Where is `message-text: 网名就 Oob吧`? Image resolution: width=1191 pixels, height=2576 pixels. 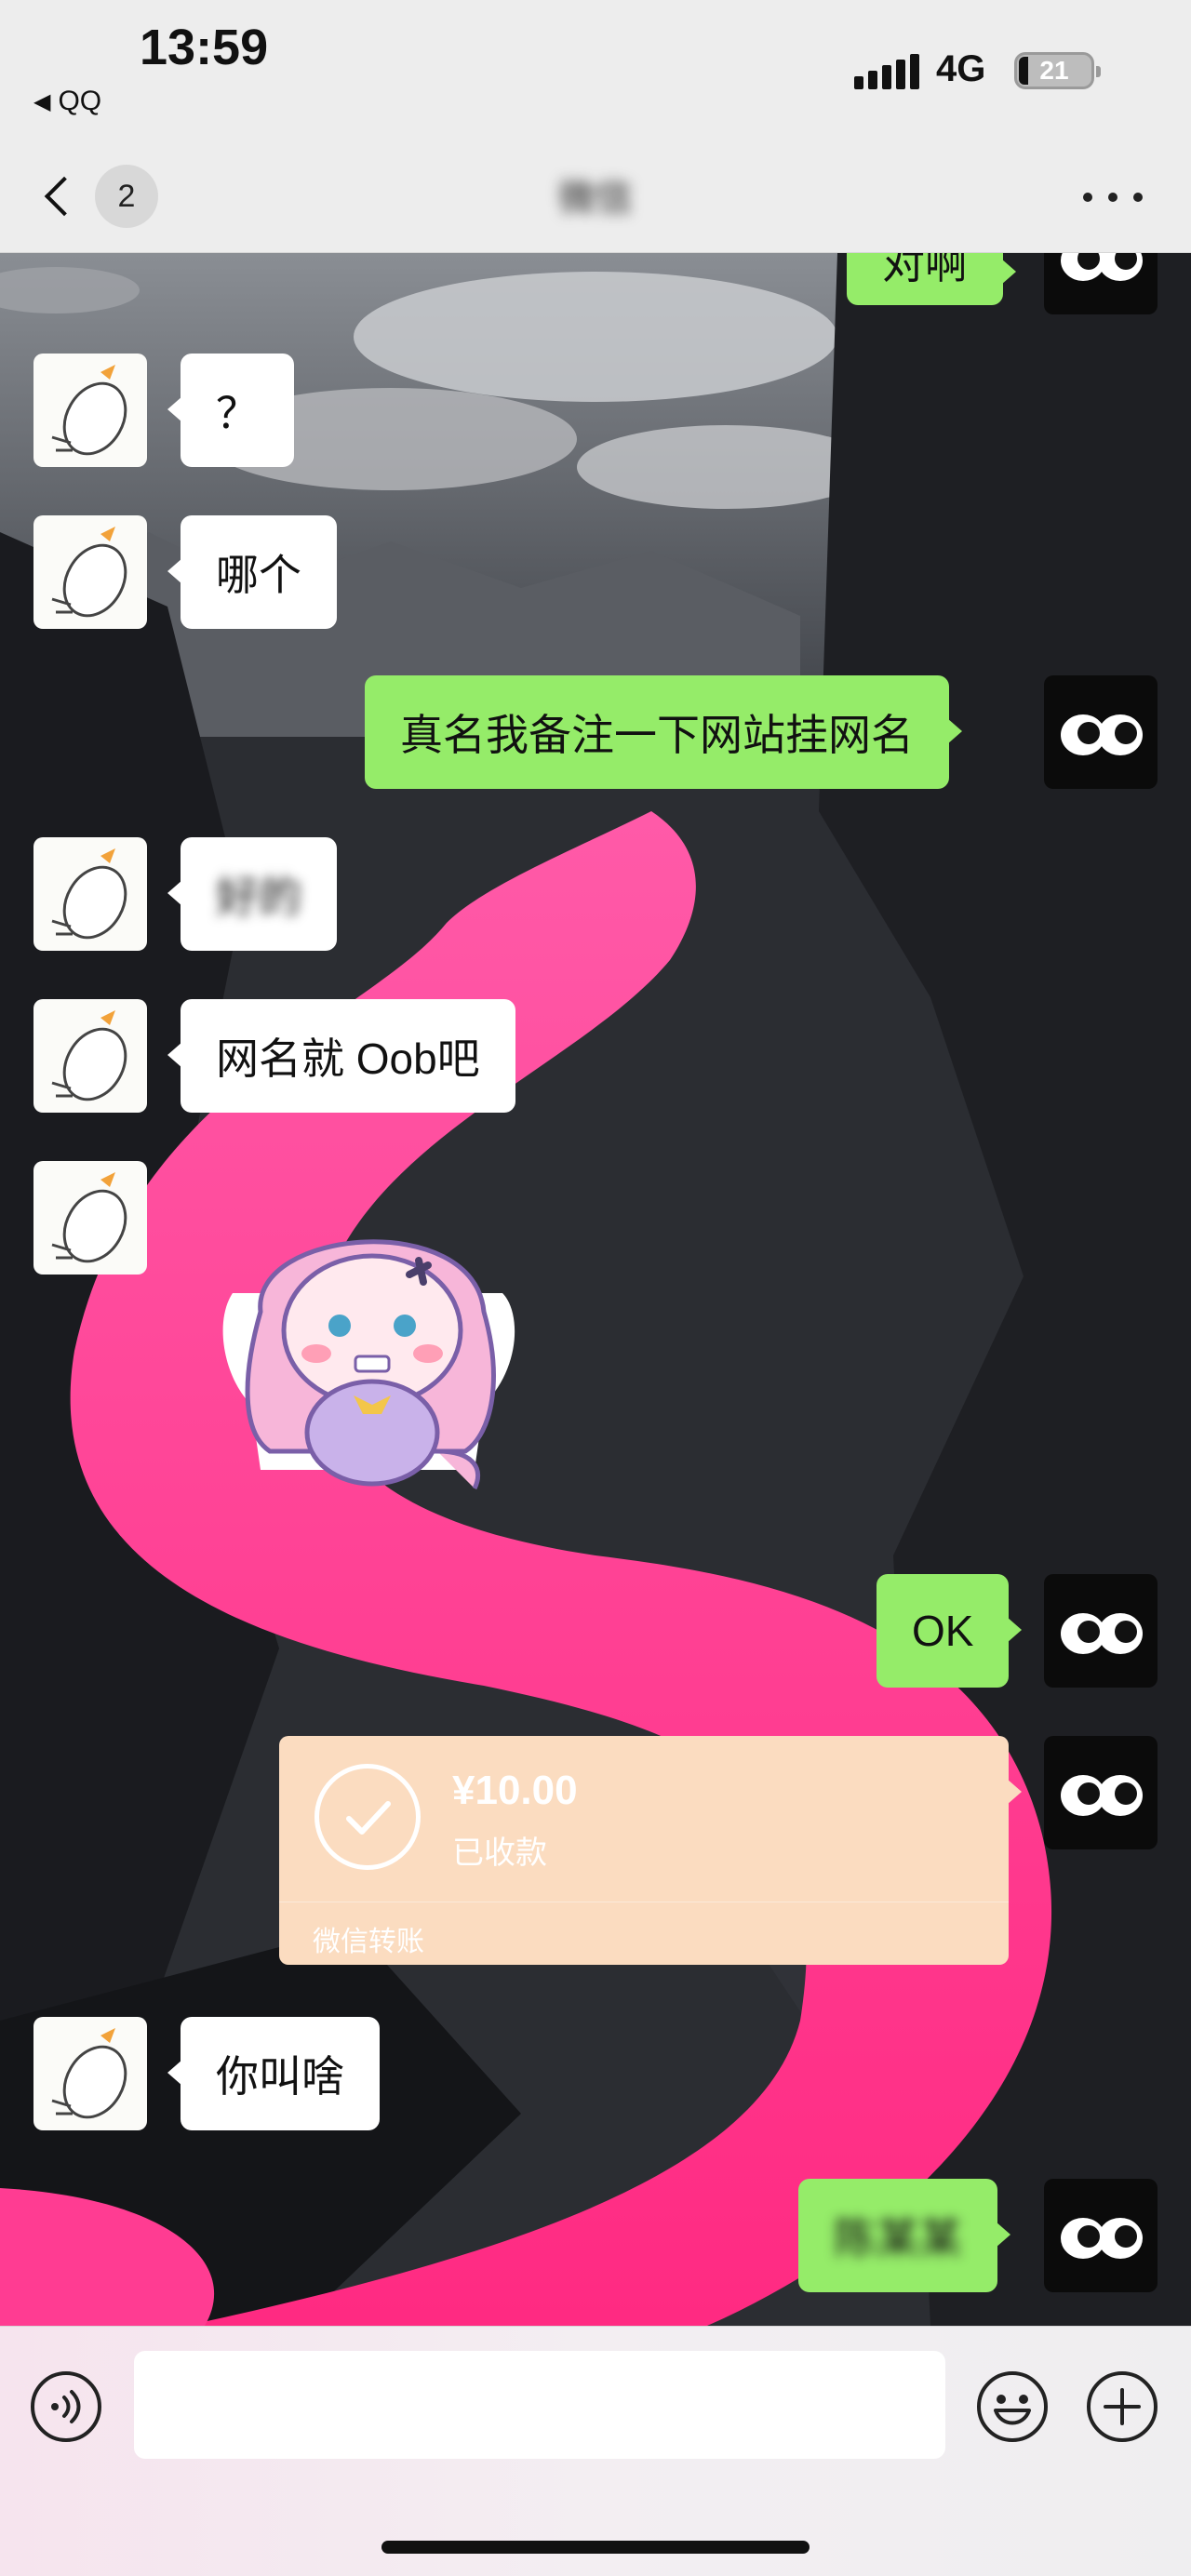
message-text: 网名就 Oob吧 is located at coordinates (348, 1058).